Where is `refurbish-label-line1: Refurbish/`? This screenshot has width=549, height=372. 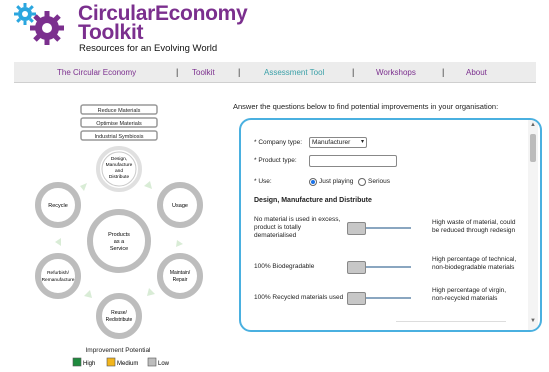 refurbish-label-line1: Refurbish/ is located at coordinates (58, 273).